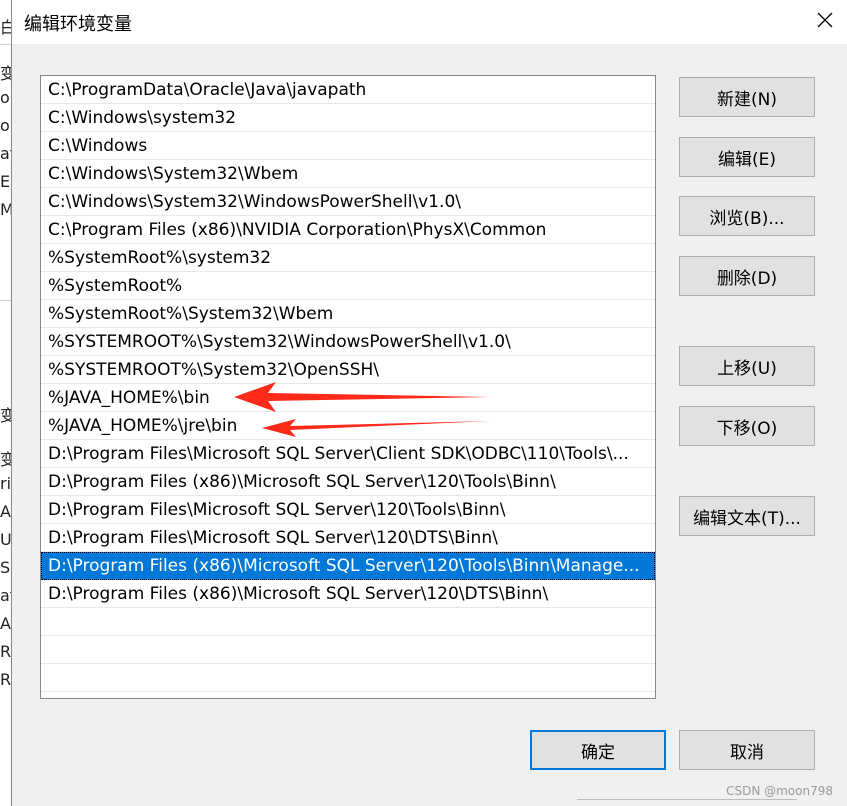 The height and width of the screenshot is (806, 847). What do you see at coordinates (78, 24) in the screenshot?
I see `dialog-title: 编辑环境变量` at bounding box center [78, 24].